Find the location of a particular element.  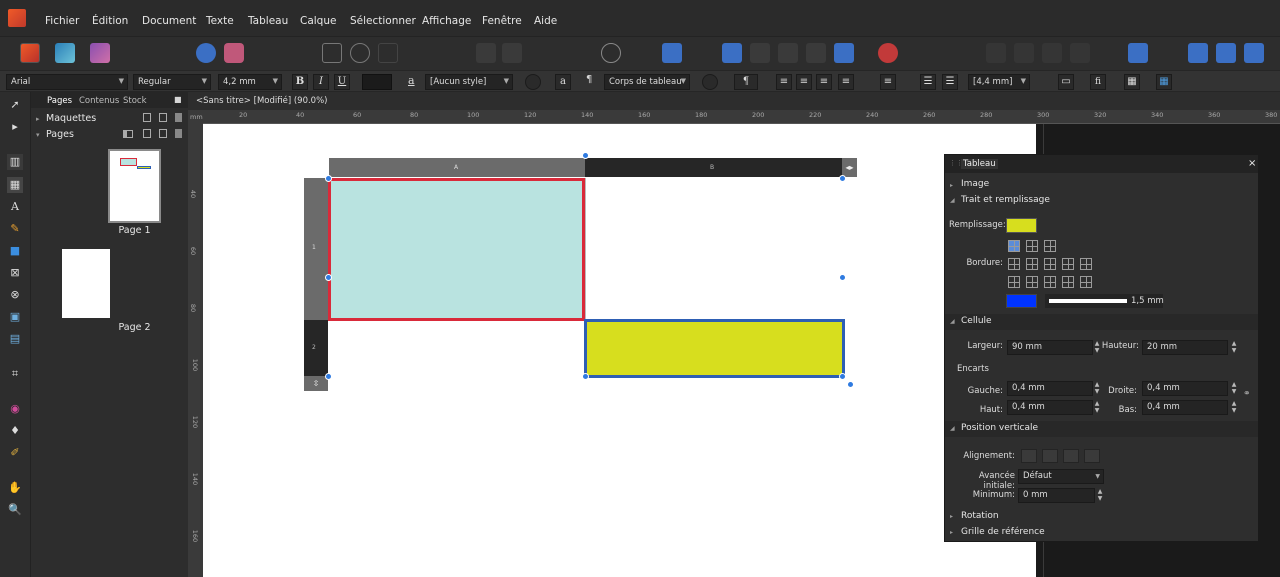

left-inset-input: 0,4 mm is located at coordinates (1050, 388).